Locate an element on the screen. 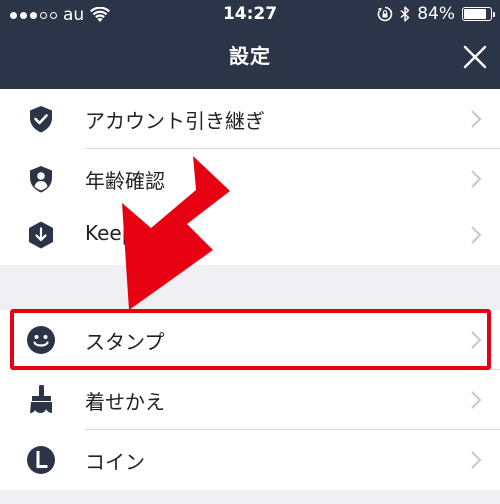 The image size is (500, 504). settings-item-age-verification: 年齢確認 is located at coordinates (250, 179).